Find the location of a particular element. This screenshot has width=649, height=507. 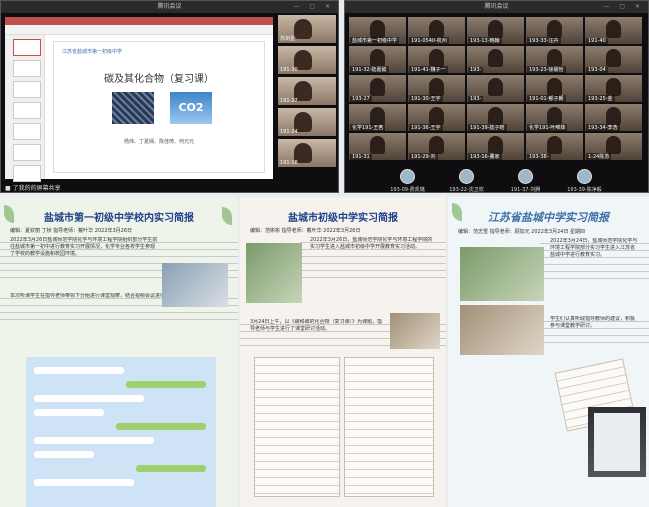

participant-tile: 191-31 is located at coordinates (377, 146).